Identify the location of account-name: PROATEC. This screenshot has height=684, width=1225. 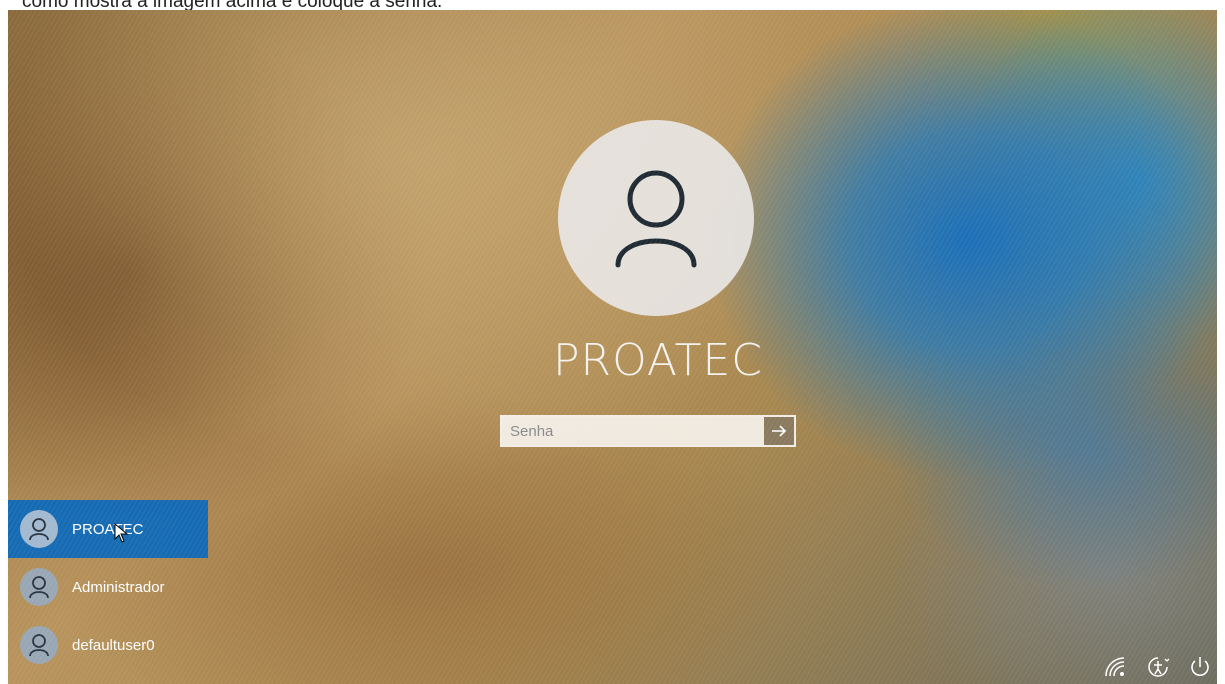
(658, 360).